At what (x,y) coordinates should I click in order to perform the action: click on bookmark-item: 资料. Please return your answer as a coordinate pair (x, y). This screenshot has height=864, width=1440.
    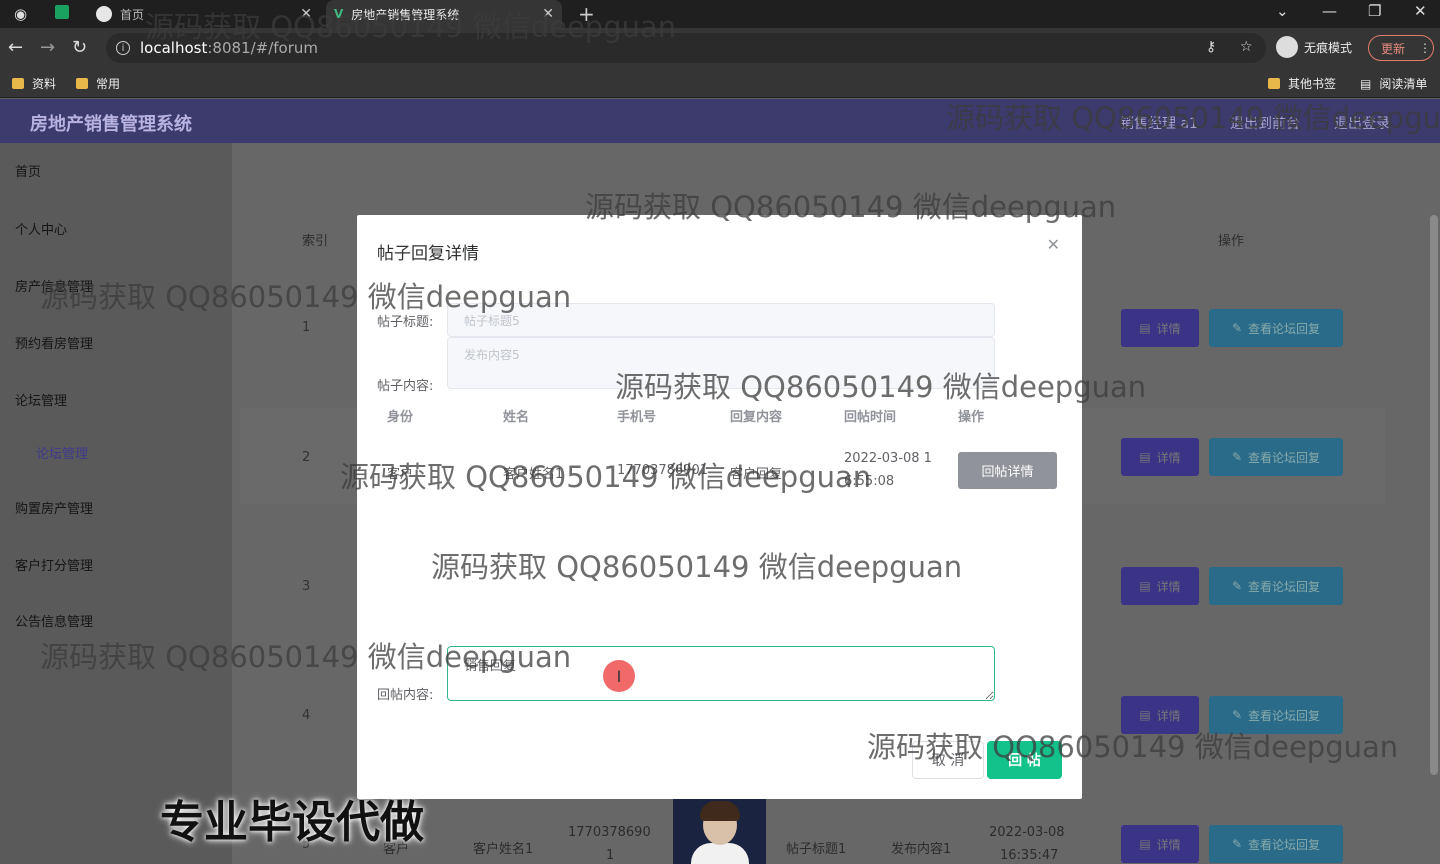
    Looking at the image, I should click on (34, 83).